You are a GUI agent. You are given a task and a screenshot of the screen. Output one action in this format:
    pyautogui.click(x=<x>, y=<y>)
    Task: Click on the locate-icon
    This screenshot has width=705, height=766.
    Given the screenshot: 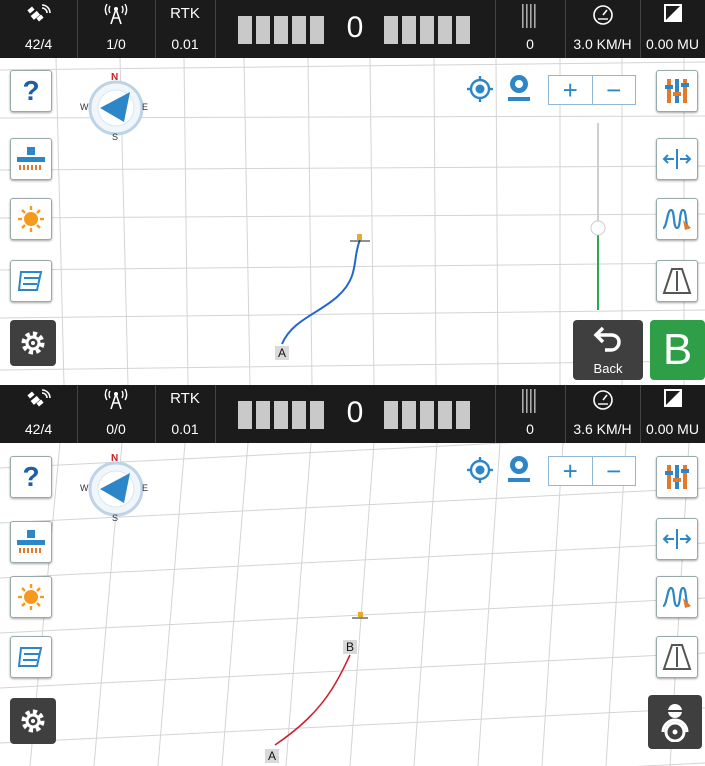 What is the action you would take?
    pyautogui.click(x=480, y=470)
    